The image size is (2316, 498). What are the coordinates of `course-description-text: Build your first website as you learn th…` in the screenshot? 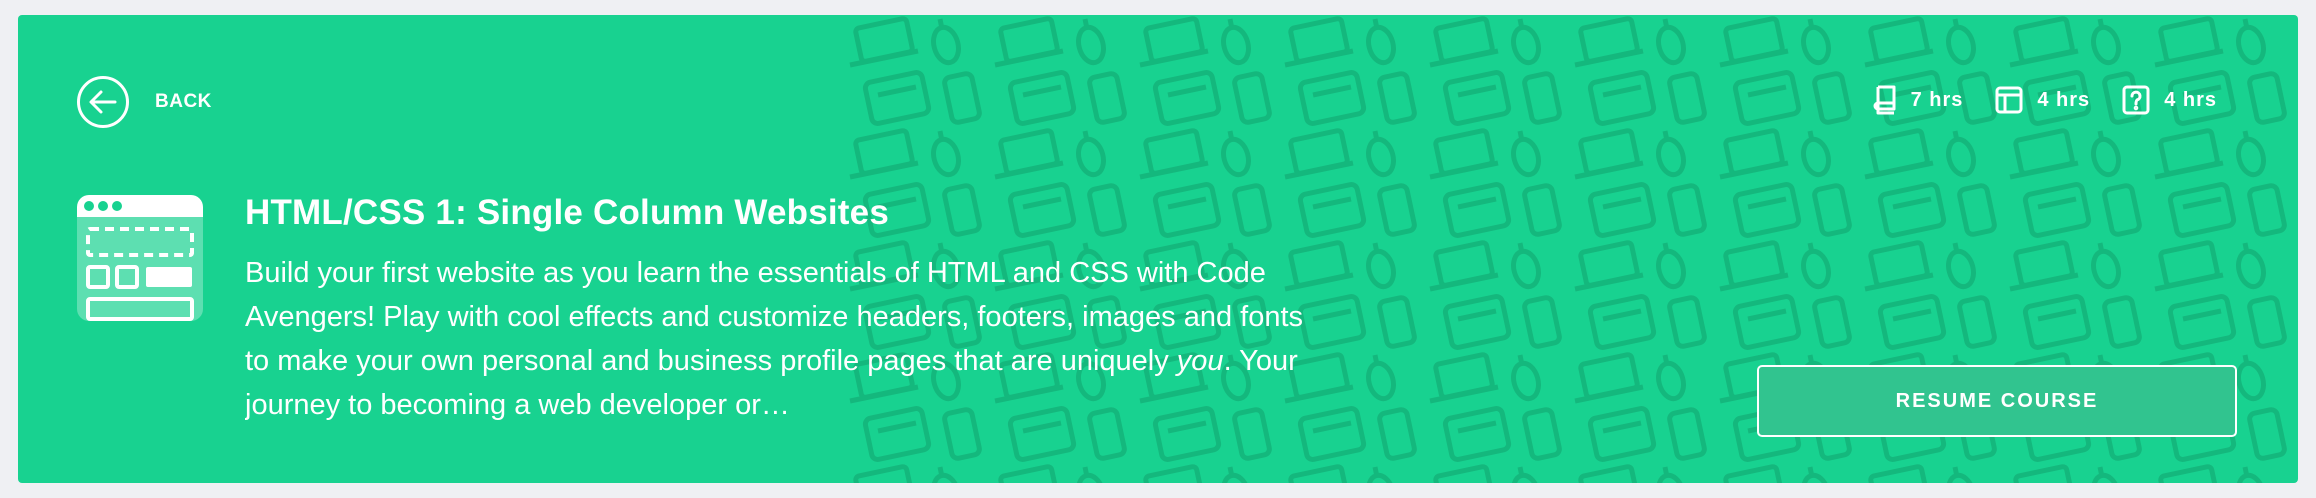 It's located at (774, 317).